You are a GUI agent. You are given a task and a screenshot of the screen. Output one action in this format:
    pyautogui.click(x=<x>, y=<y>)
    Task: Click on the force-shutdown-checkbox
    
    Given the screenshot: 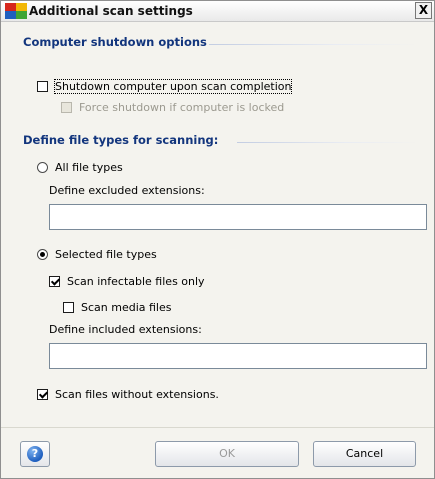 What is the action you would take?
    pyautogui.click(x=66, y=107)
    